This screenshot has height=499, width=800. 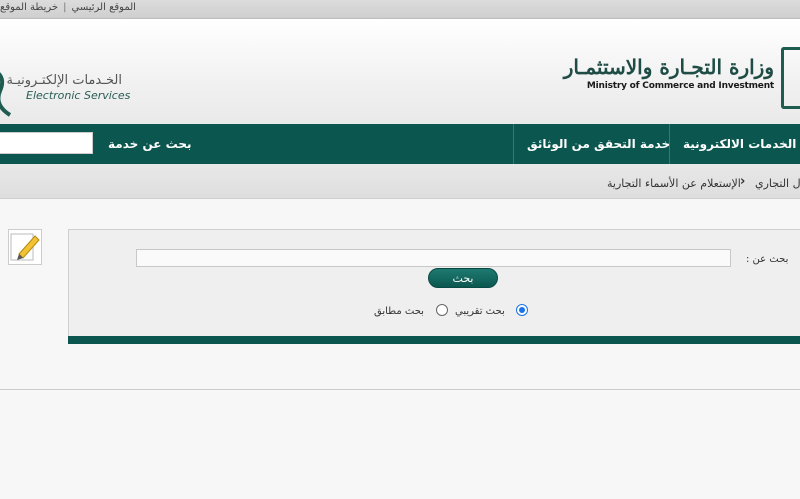 What do you see at coordinates (433, 258) in the screenshot?
I see `search-input` at bounding box center [433, 258].